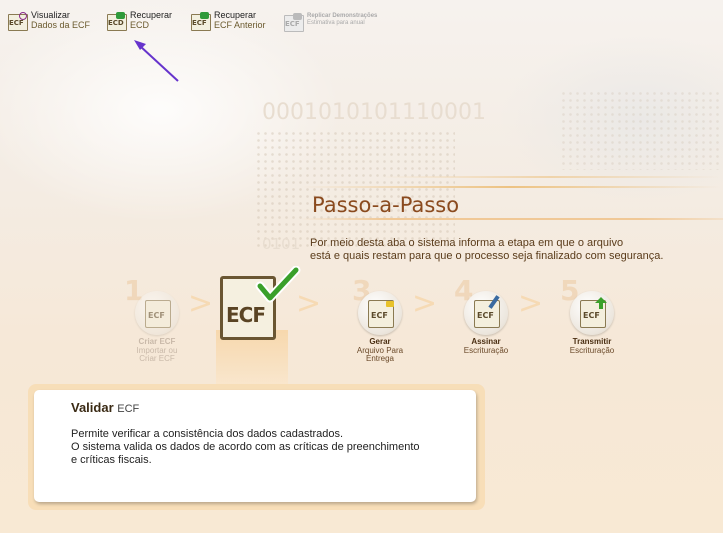 The height and width of the screenshot is (533, 723). Describe the element at coordinates (511, 219) in the screenshot. I see `title-divider` at that location.